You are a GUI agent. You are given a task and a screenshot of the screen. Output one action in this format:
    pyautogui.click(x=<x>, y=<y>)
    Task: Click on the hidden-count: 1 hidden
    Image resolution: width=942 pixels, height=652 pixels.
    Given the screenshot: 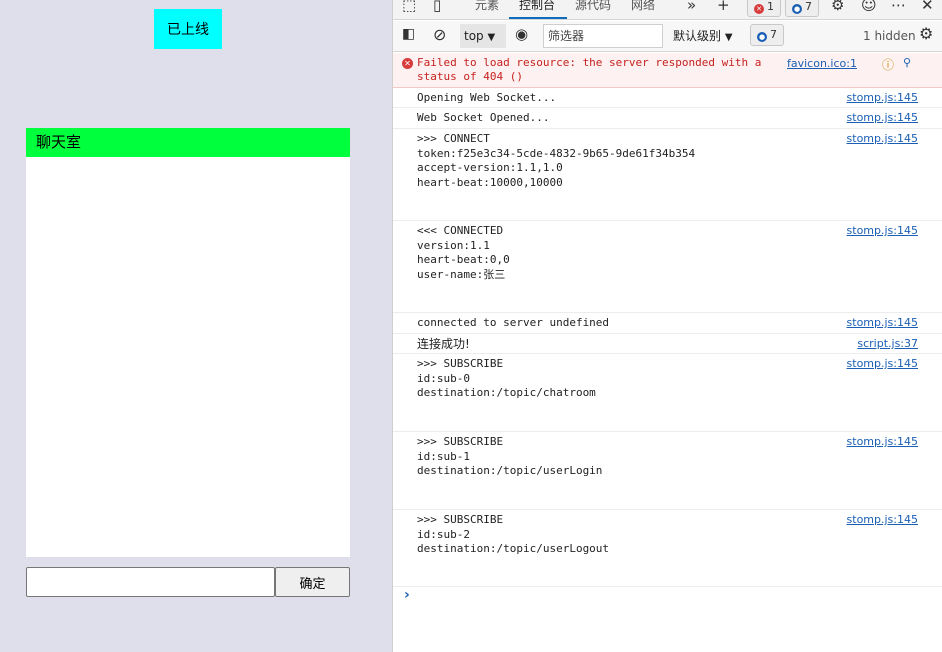 What is the action you would take?
    pyautogui.click(x=889, y=36)
    